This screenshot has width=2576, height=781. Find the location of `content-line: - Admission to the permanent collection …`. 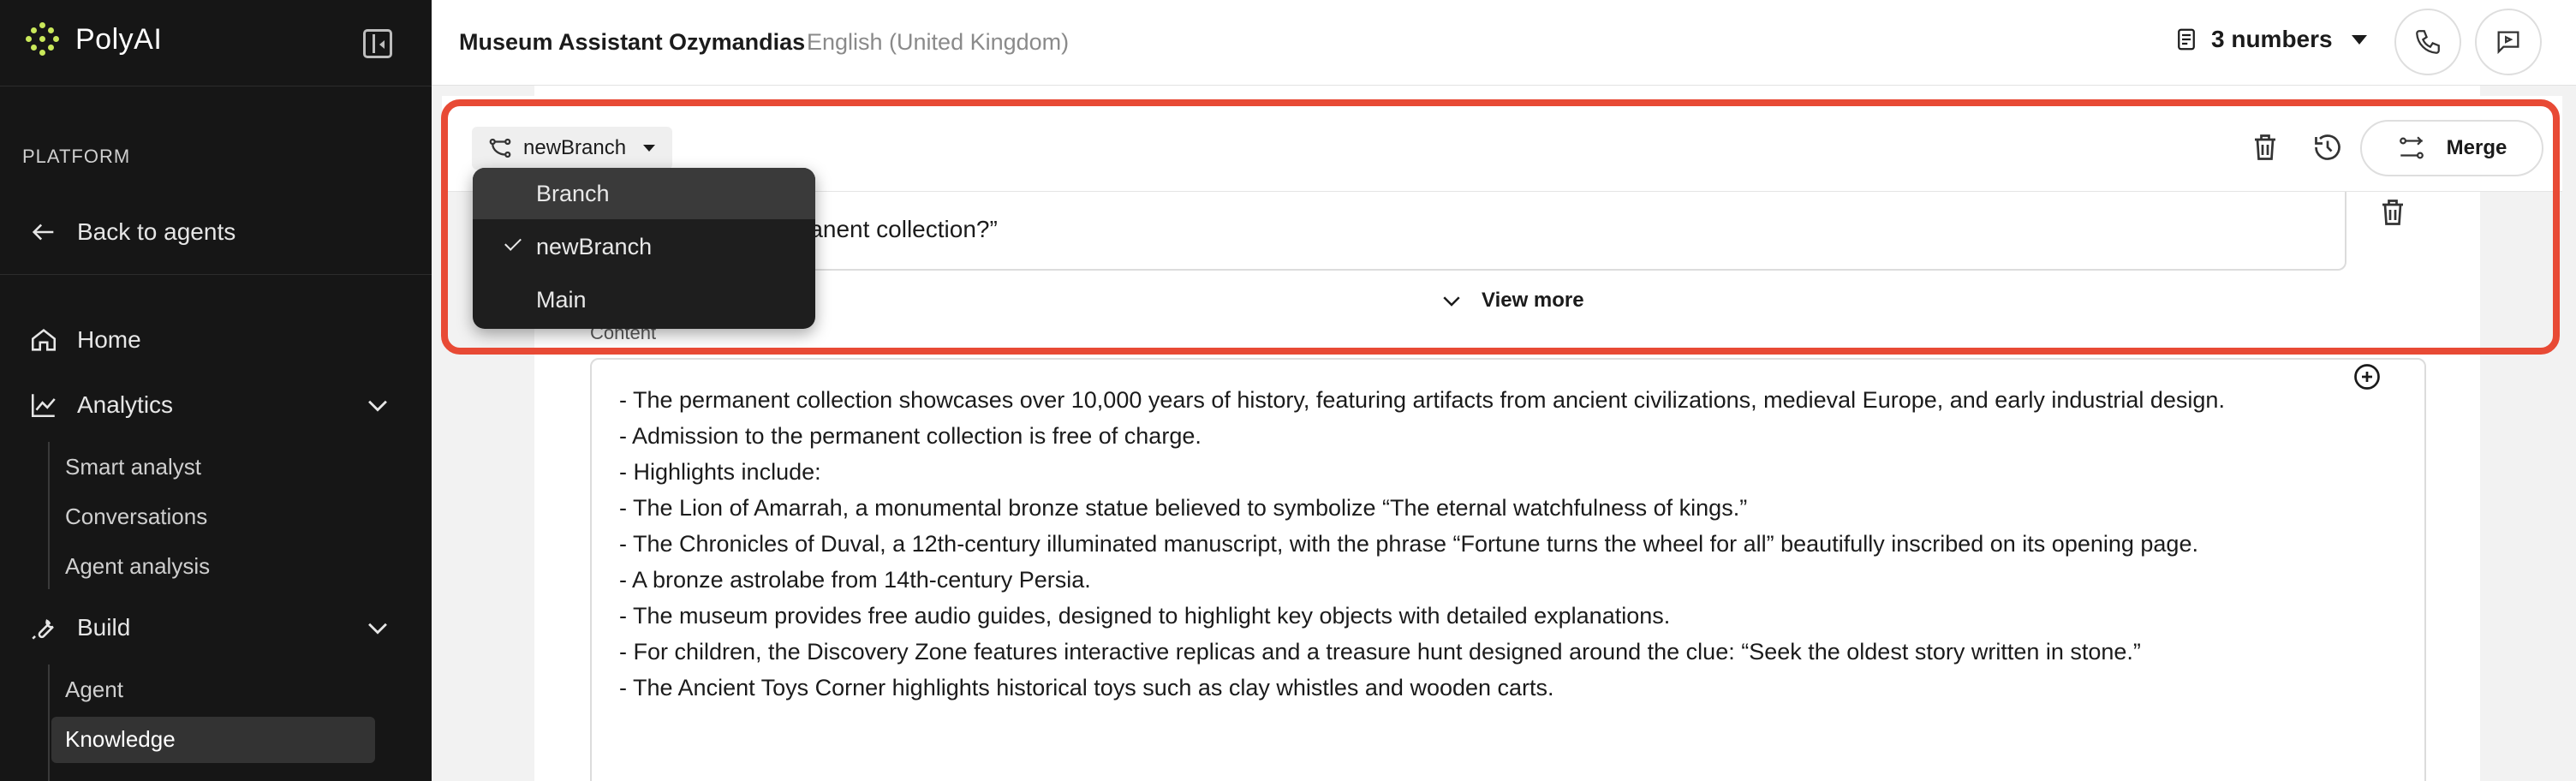

content-line: - Admission to the permanent collection … is located at coordinates (911, 436).